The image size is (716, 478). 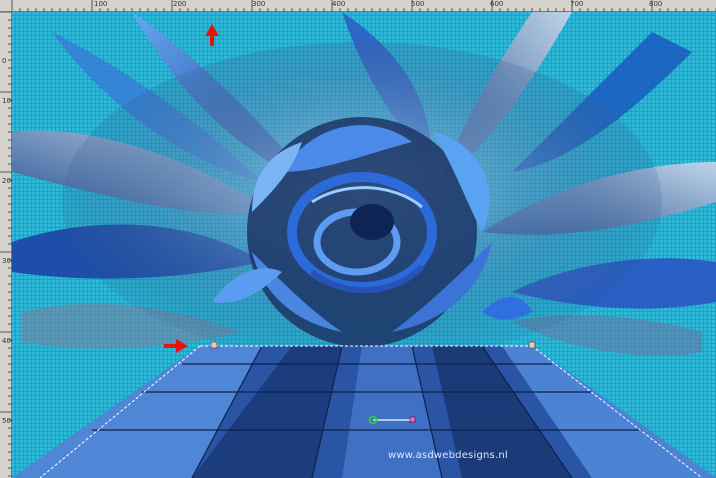 I want to click on ruler-vertical-ticks, so click(x=6, y=244).